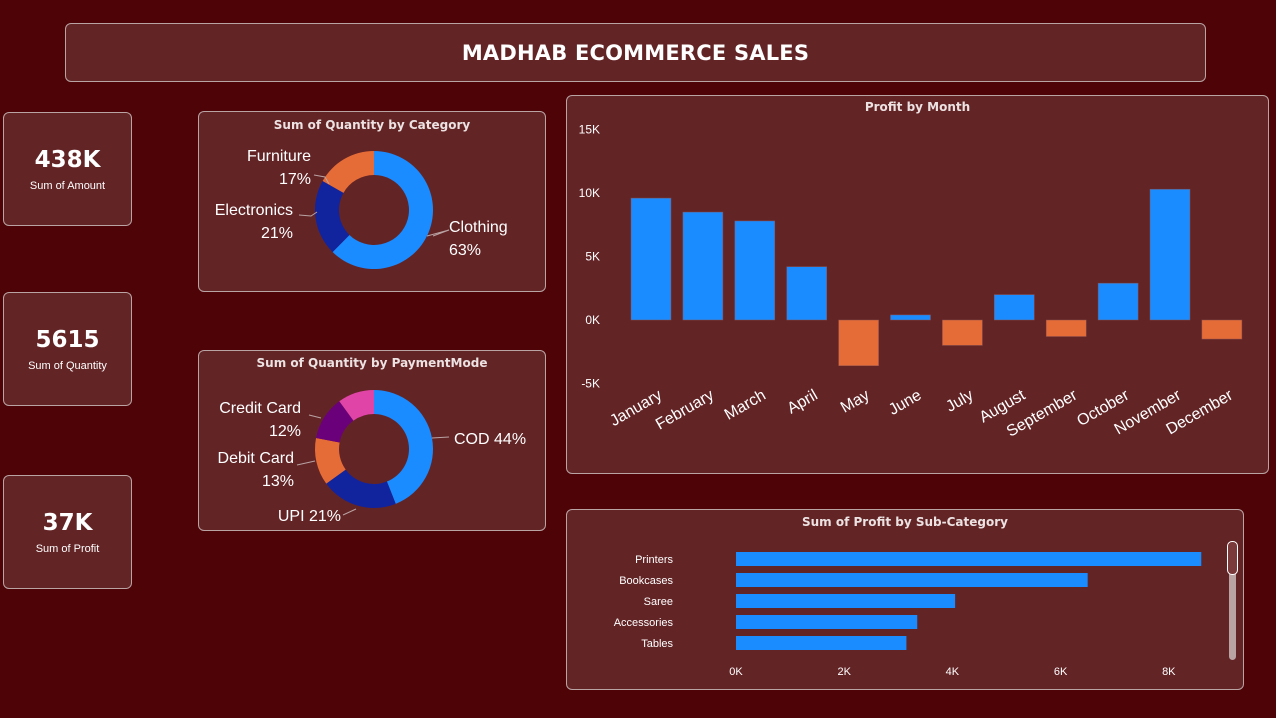 The width and height of the screenshot is (1276, 718). What do you see at coordinates (590, 384) in the screenshot?
I see `y-tick-label: -5K` at bounding box center [590, 384].